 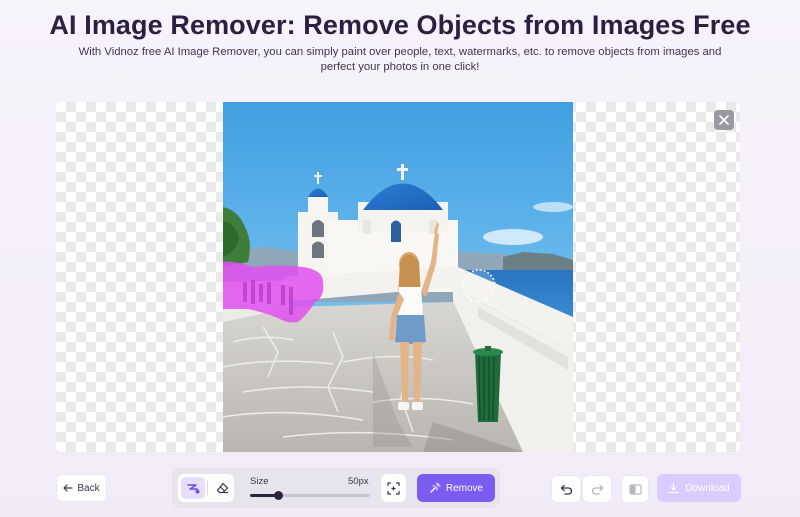 I want to click on magic-wand-icon, so click(x=435, y=487).